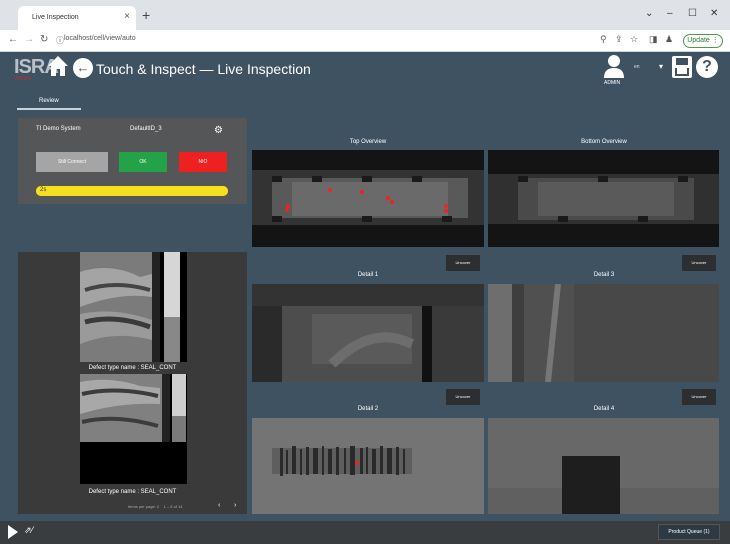 The height and width of the screenshot is (544, 730). Describe the element at coordinates (604, 142) in the screenshot. I see `bottom-overview-title: Bottom Overview` at that location.